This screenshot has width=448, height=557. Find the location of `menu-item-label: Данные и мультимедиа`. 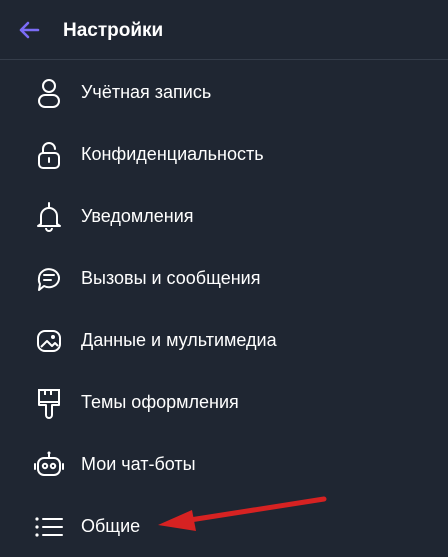

menu-item-label: Данные и мультимедиа is located at coordinates (179, 340).